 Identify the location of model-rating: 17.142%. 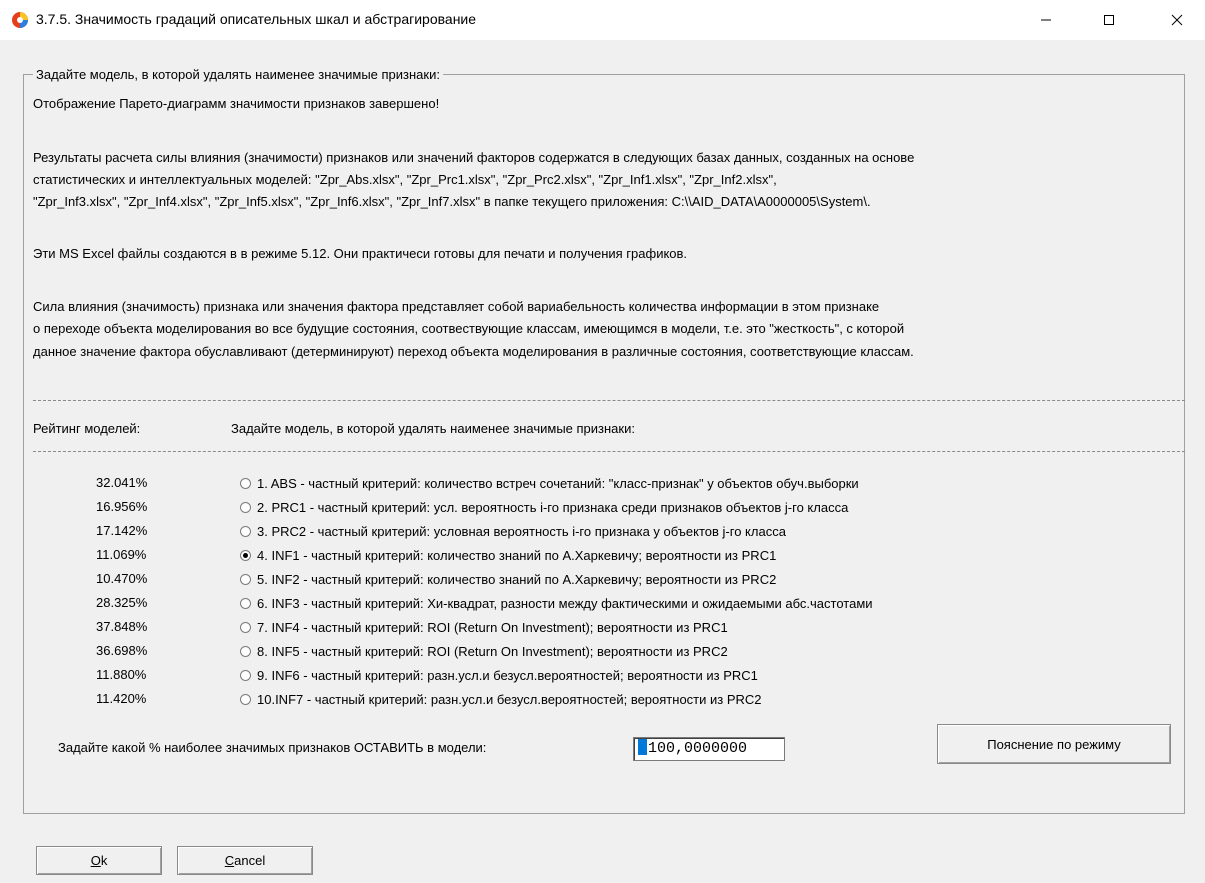
(122, 530).